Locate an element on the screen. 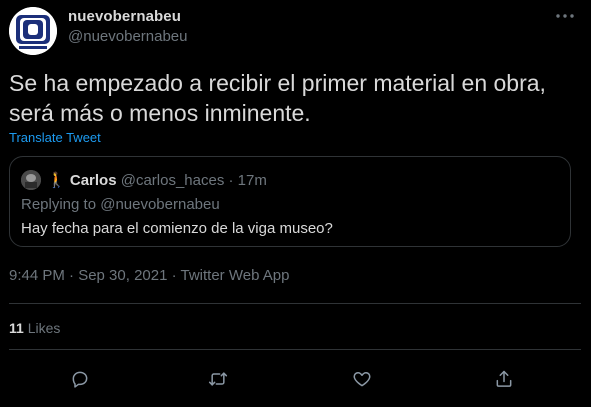 The image size is (591, 407). author-name: nuevobernabeu is located at coordinates (124, 16).